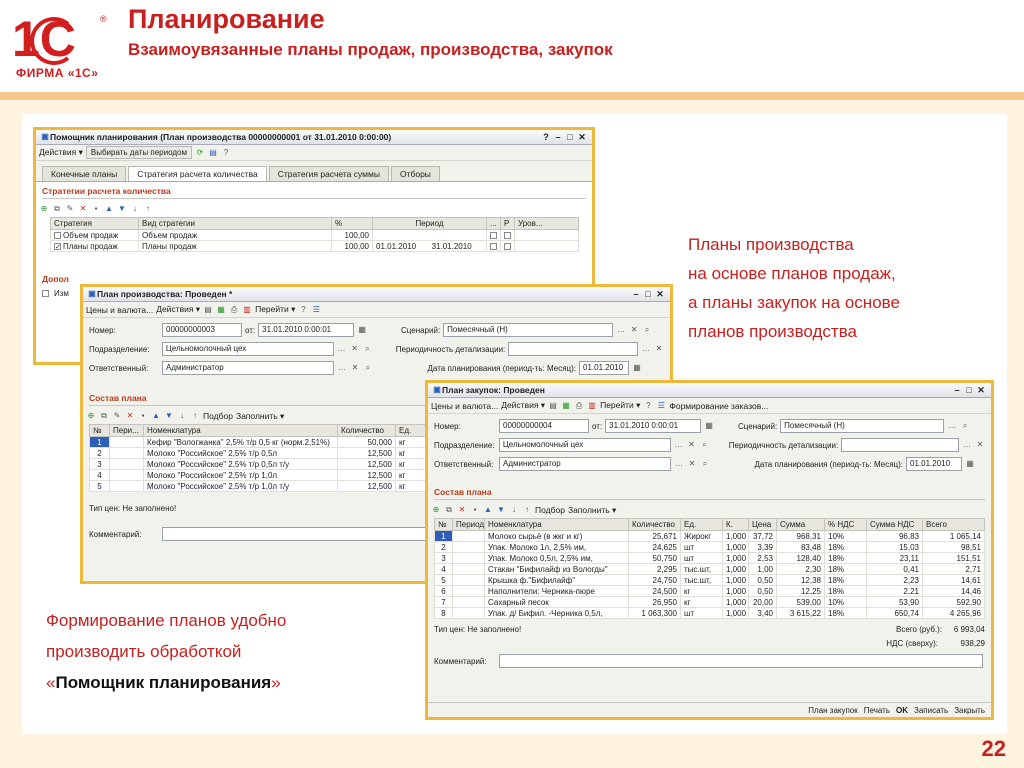  Describe the element at coordinates (415, 173) in the screenshot. I see `tab-filters: Отборы` at that location.